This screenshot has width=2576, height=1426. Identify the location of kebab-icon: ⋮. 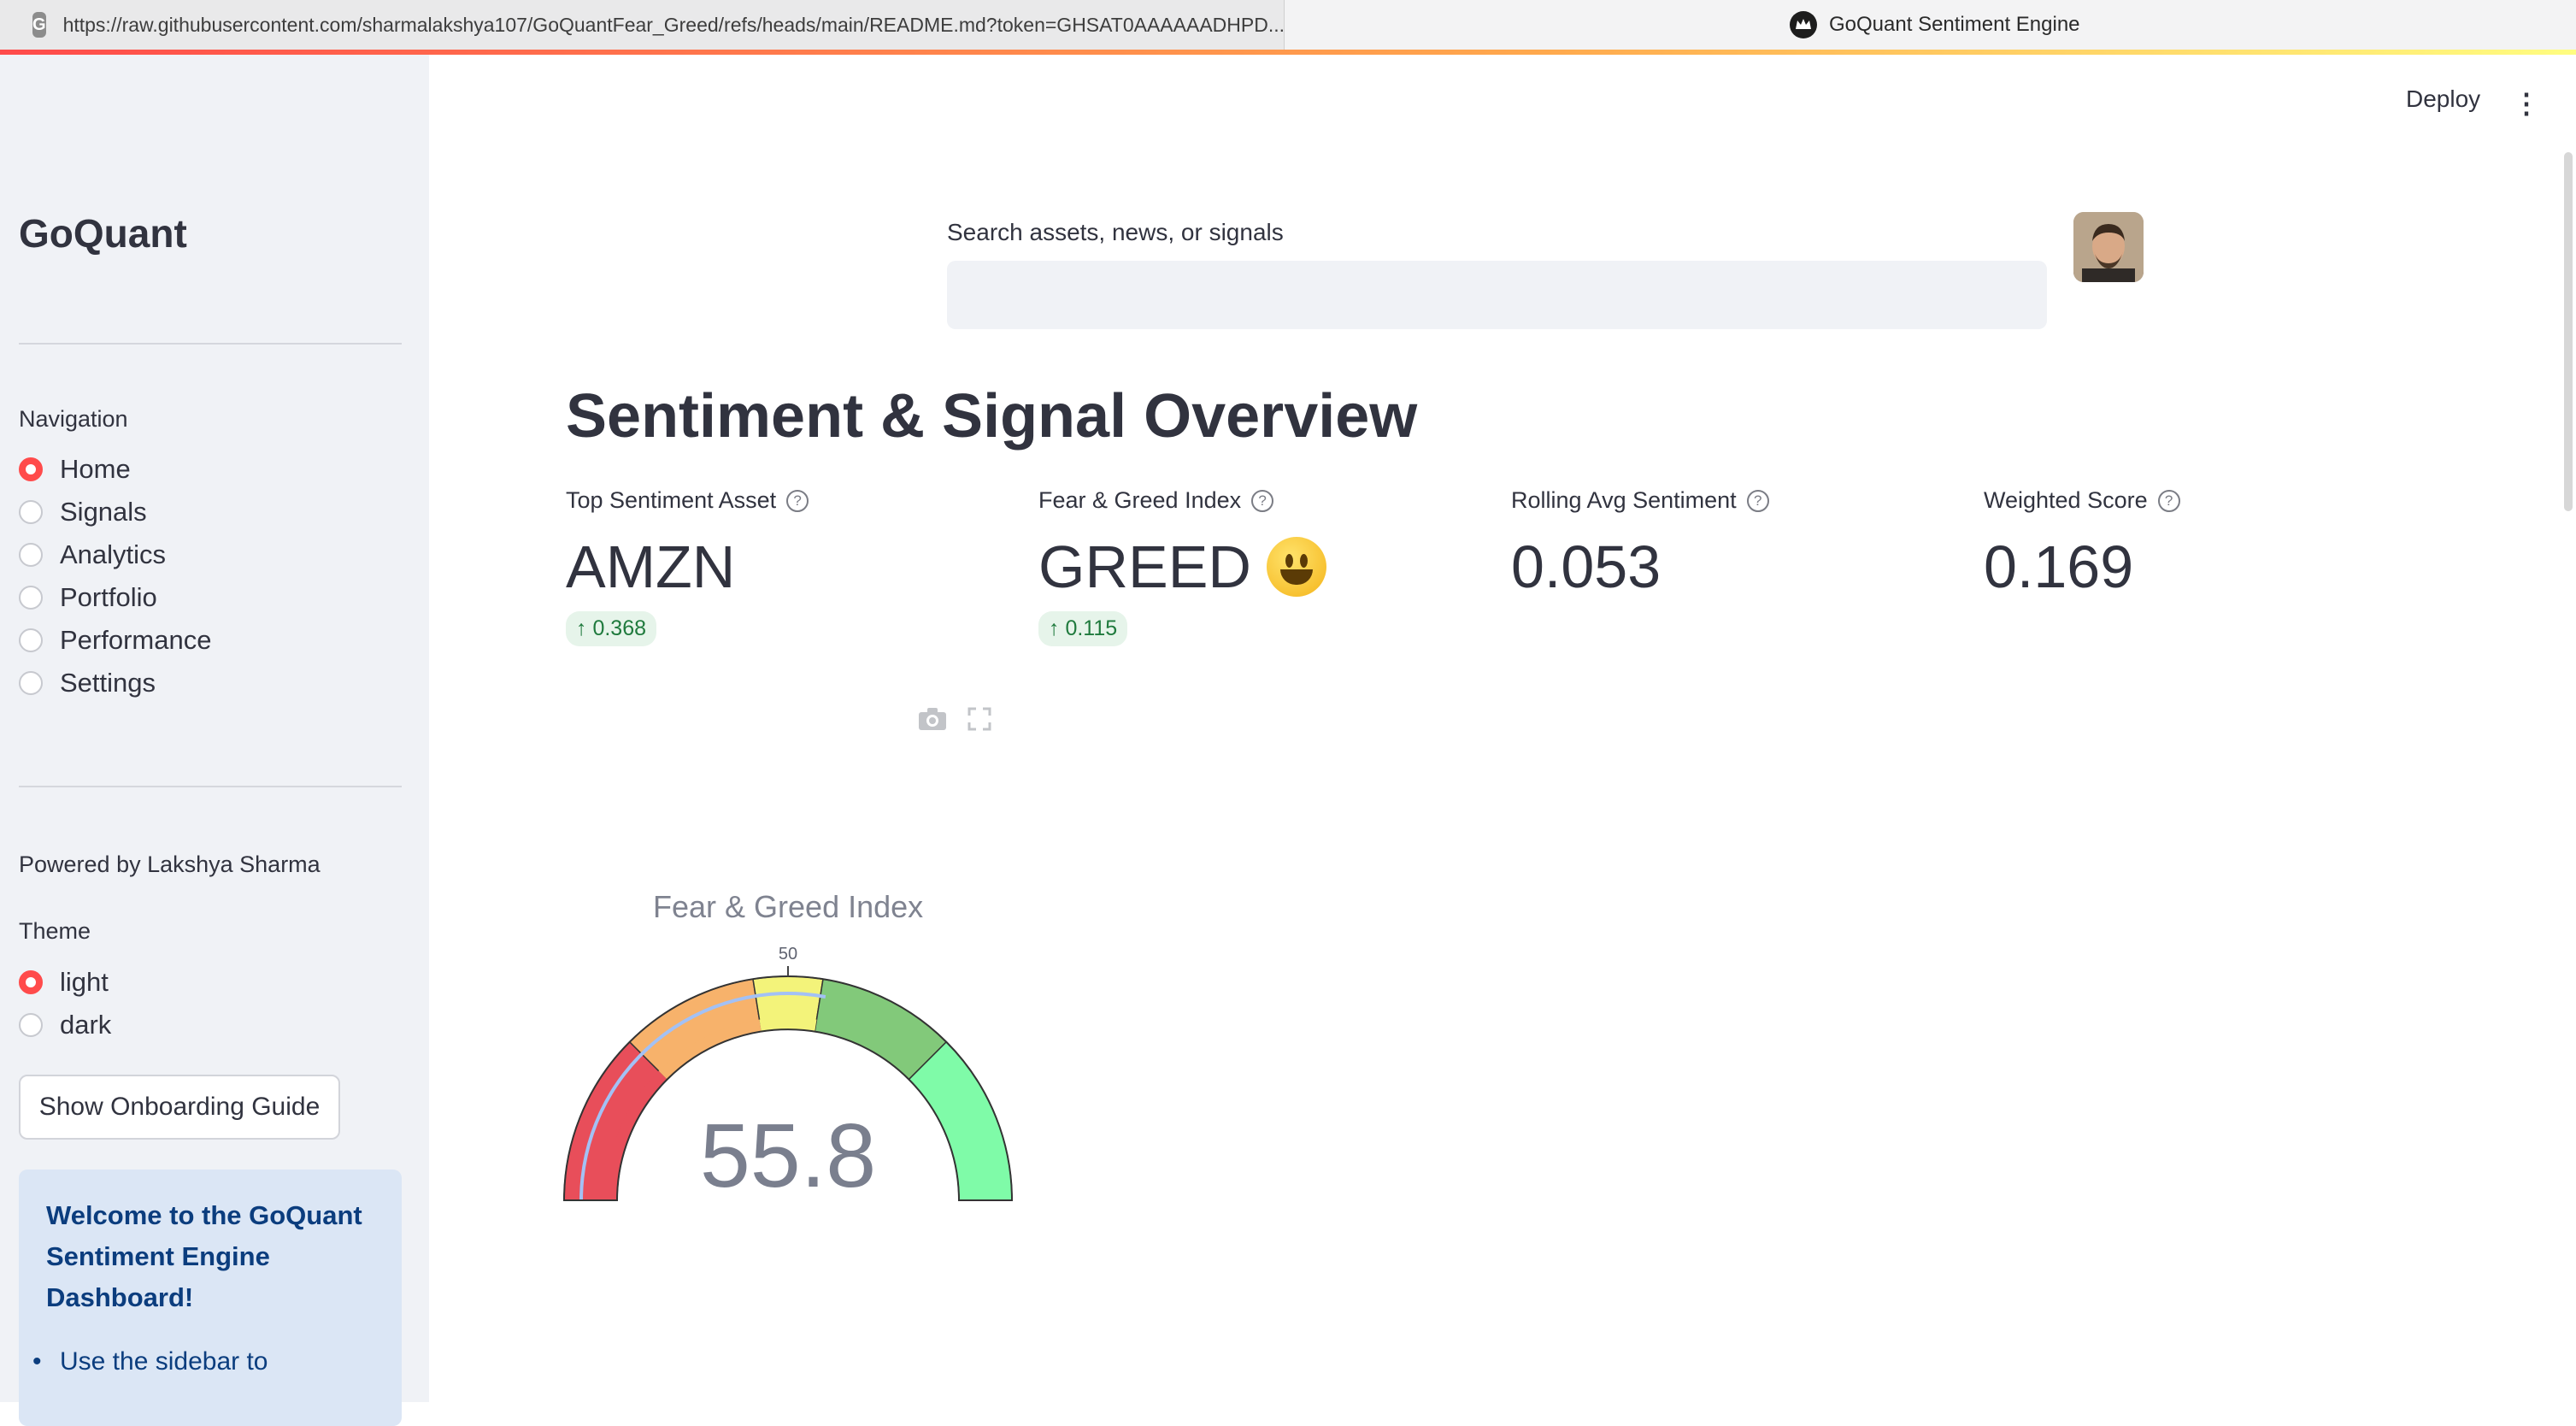
(2526, 103).